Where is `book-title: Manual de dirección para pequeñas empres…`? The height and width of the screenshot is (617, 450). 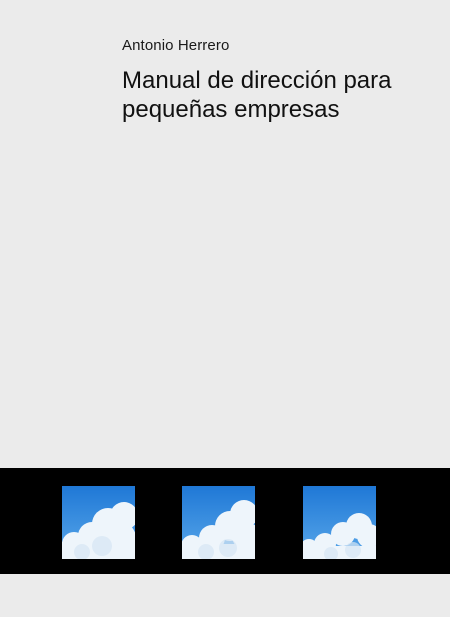
book-title: Manual de dirección para pequeñas empres… is located at coordinates (257, 95).